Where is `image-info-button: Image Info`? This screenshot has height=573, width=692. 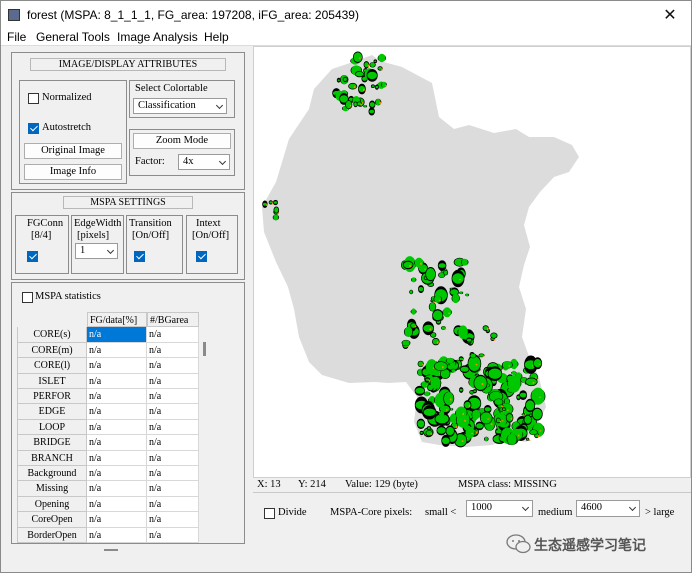 image-info-button: Image Info is located at coordinates (73, 172).